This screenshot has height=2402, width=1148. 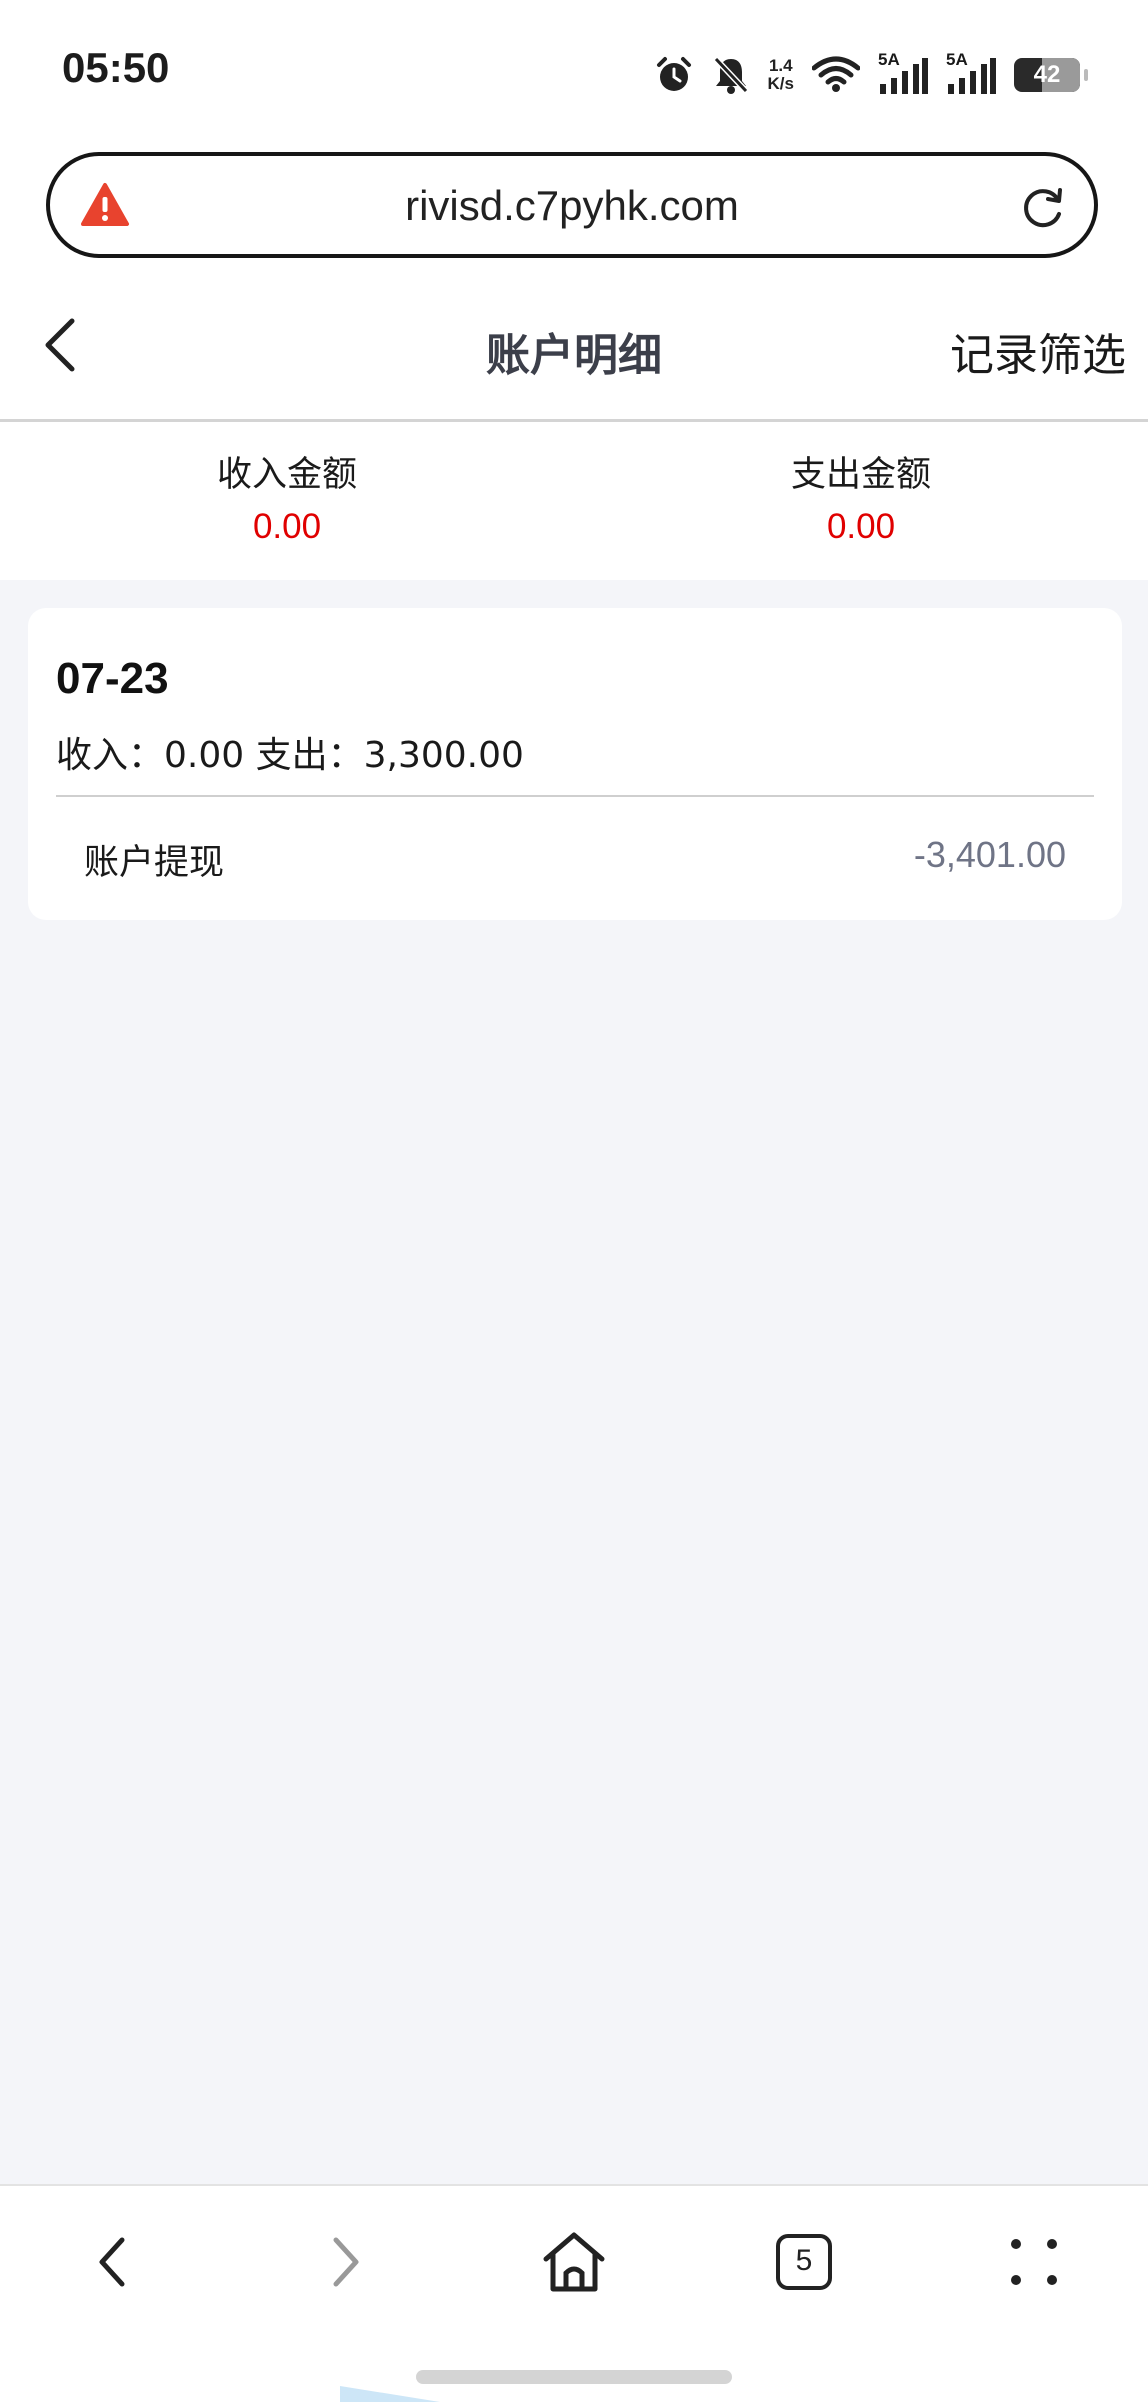 What do you see at coordinates (903, 72) in the screenshot?
I see `signal-1: 5A` at bounding box center [903, 72].